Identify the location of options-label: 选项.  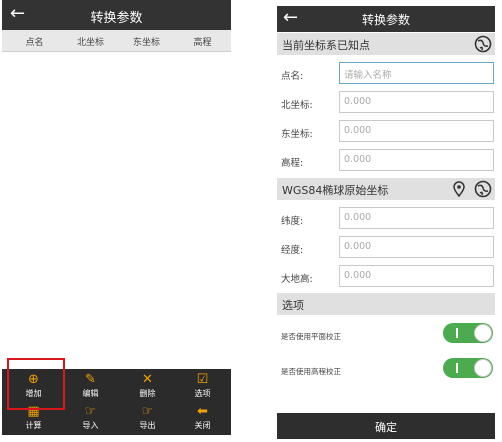
(202, 393).